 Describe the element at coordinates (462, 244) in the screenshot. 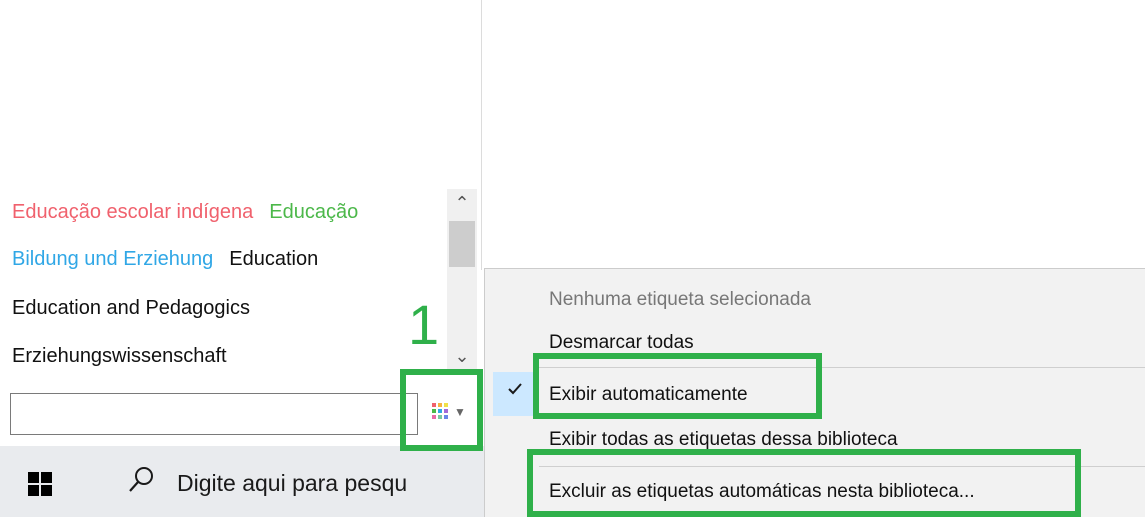

I see `scroll-thumb` at that location.